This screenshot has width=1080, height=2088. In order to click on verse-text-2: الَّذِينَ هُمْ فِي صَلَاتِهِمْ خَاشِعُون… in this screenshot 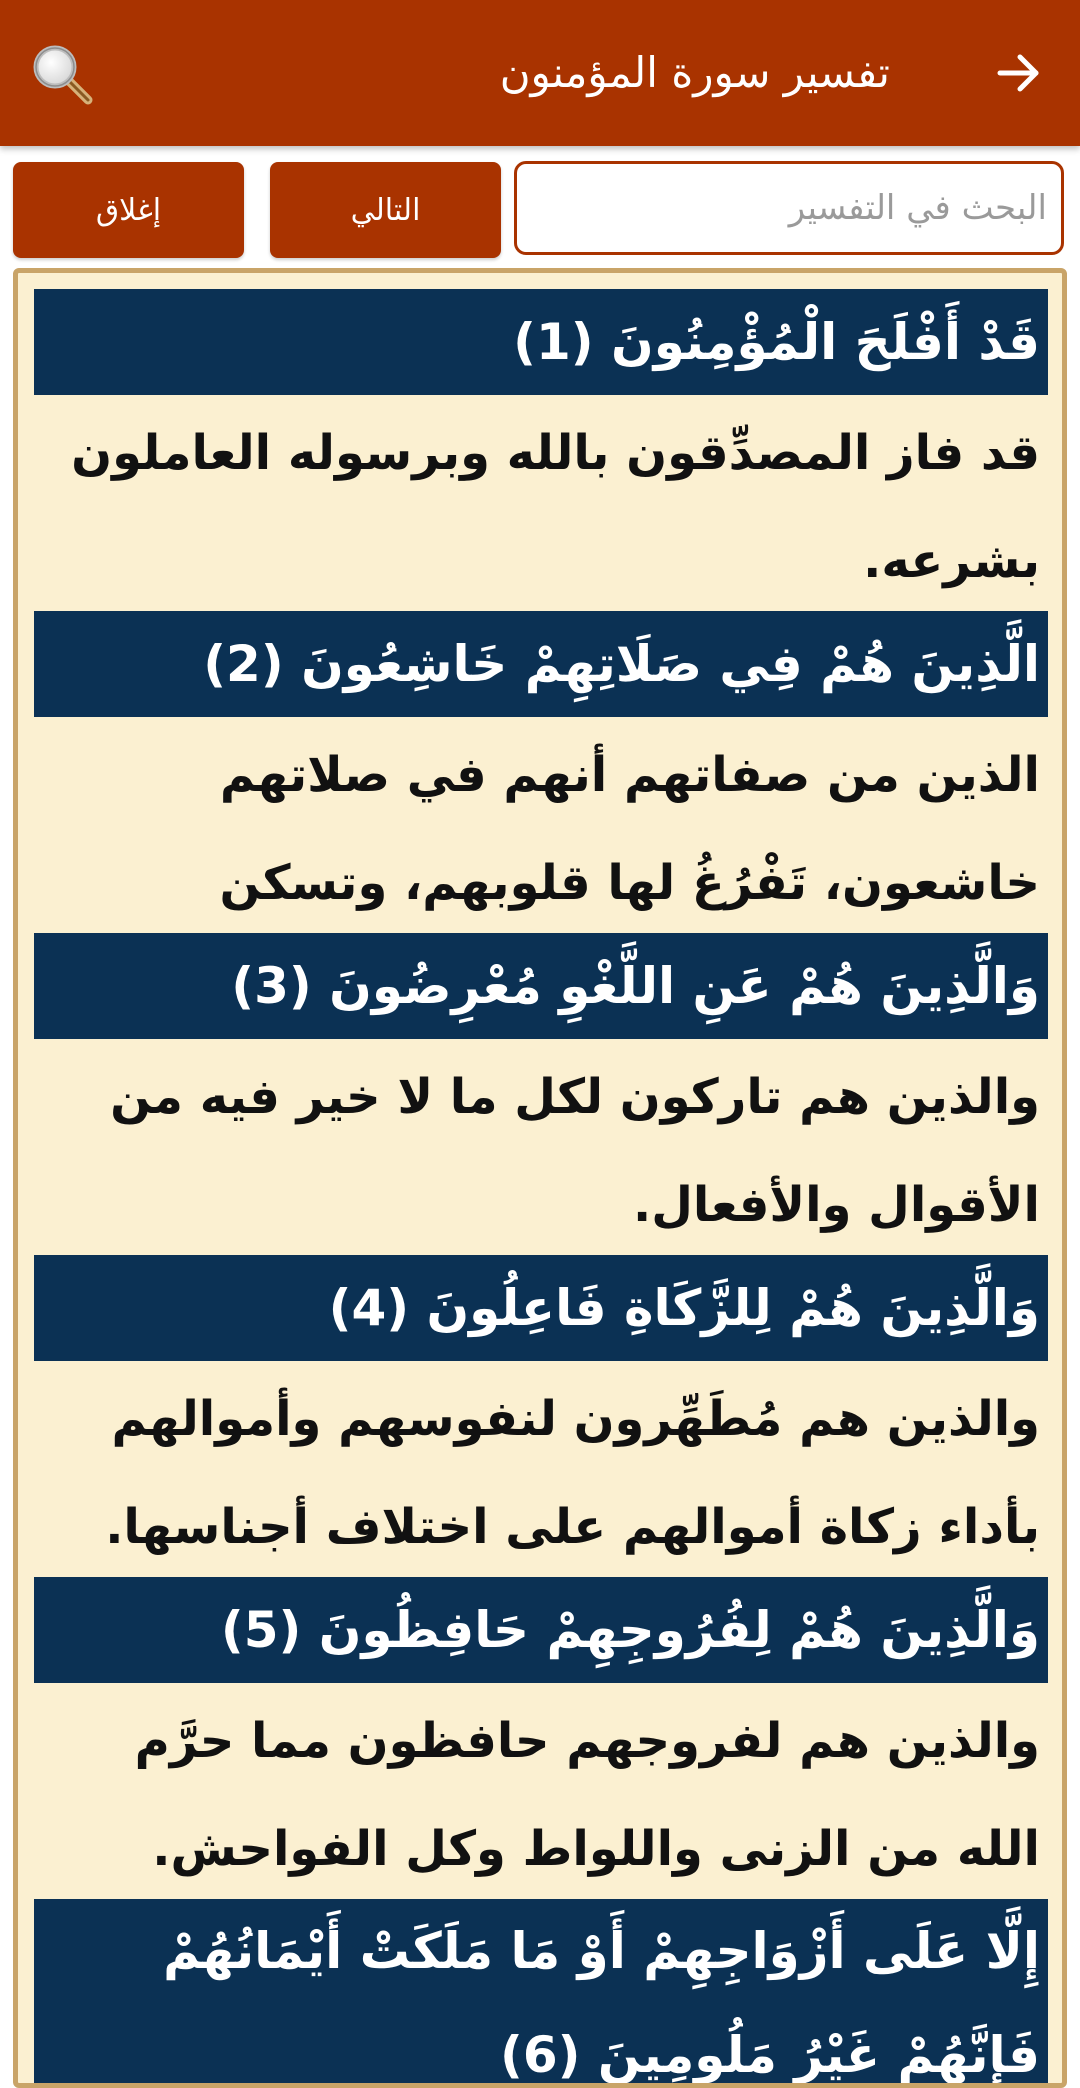, I will do `click(541, 664)`.